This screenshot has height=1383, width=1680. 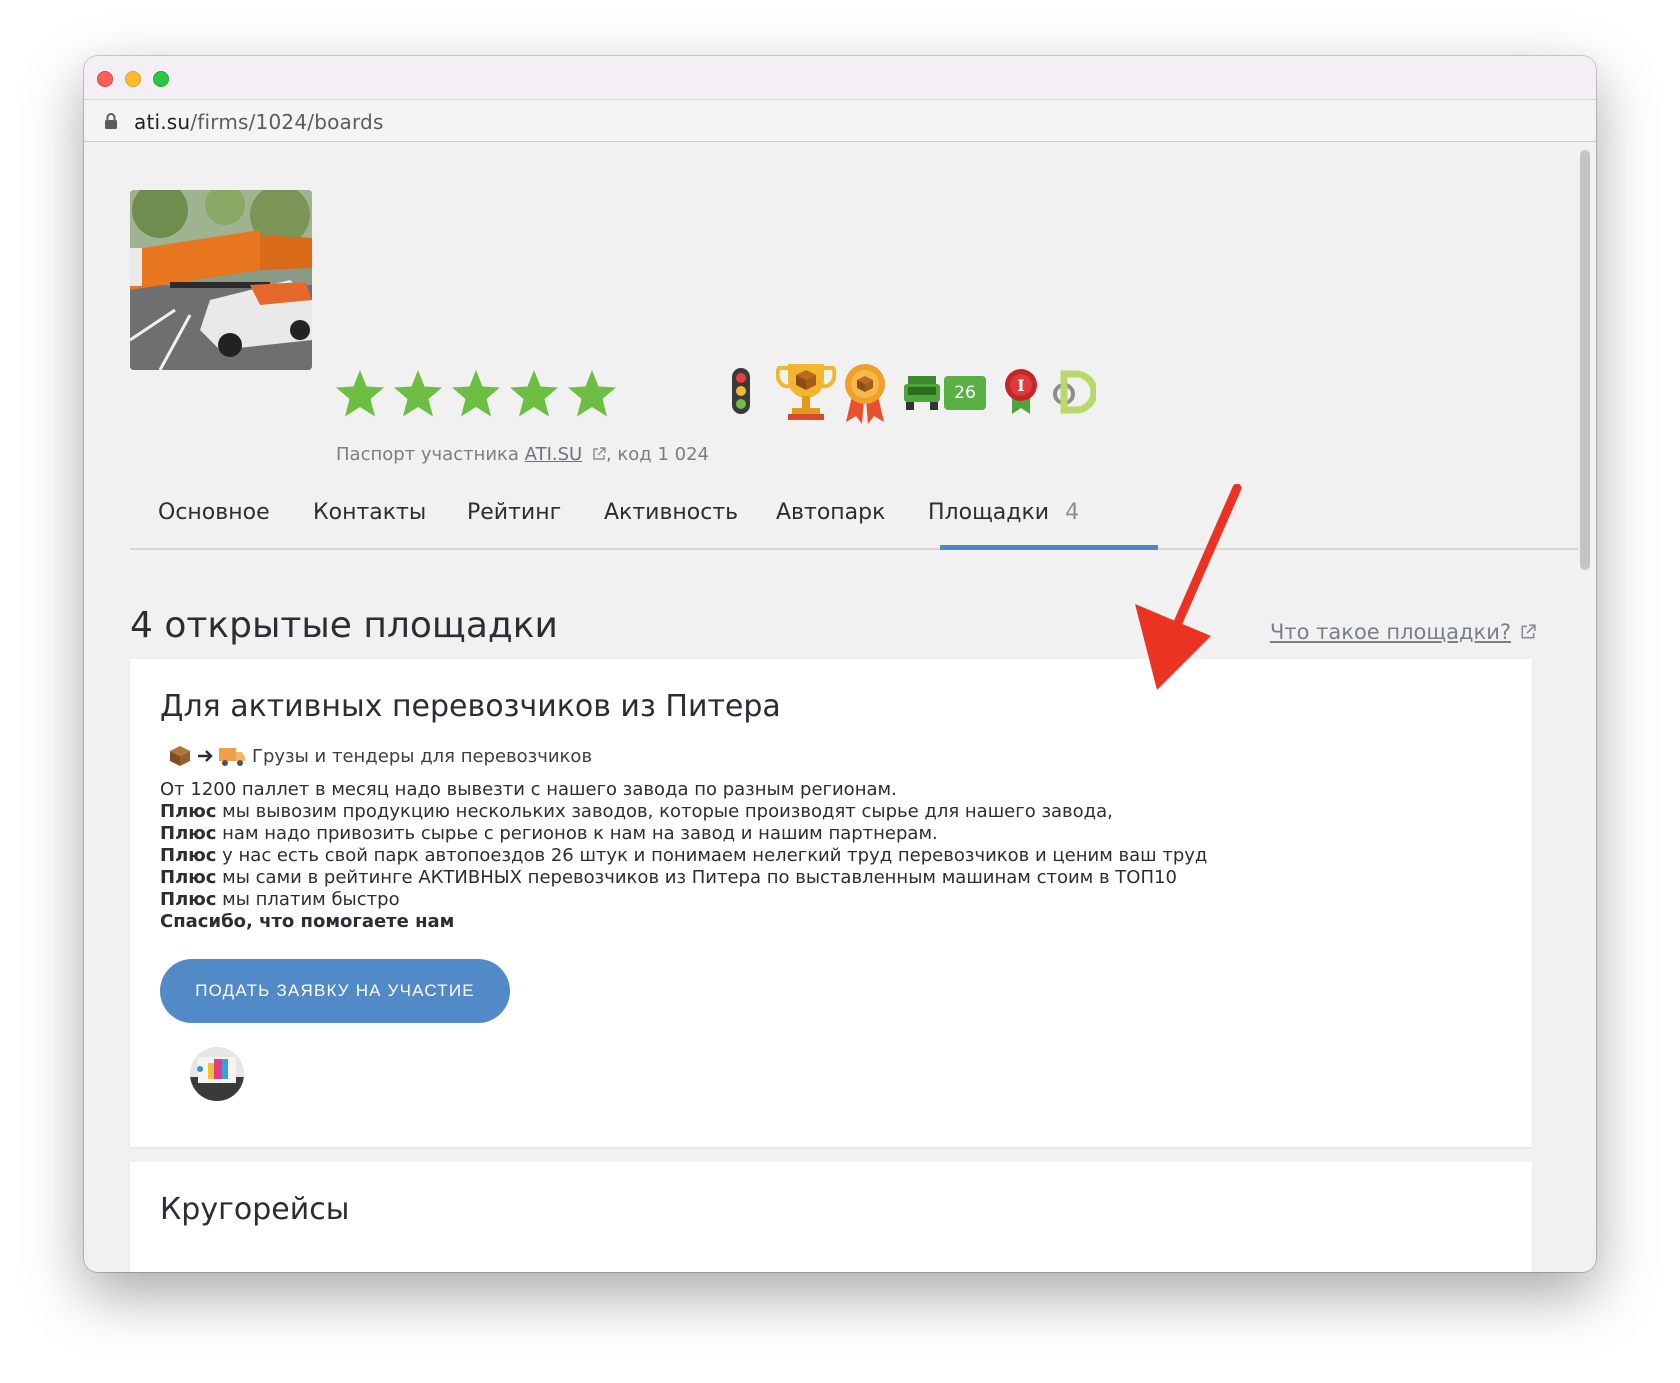 I want to click on minimize-window-button, so click(x=133, y=79).